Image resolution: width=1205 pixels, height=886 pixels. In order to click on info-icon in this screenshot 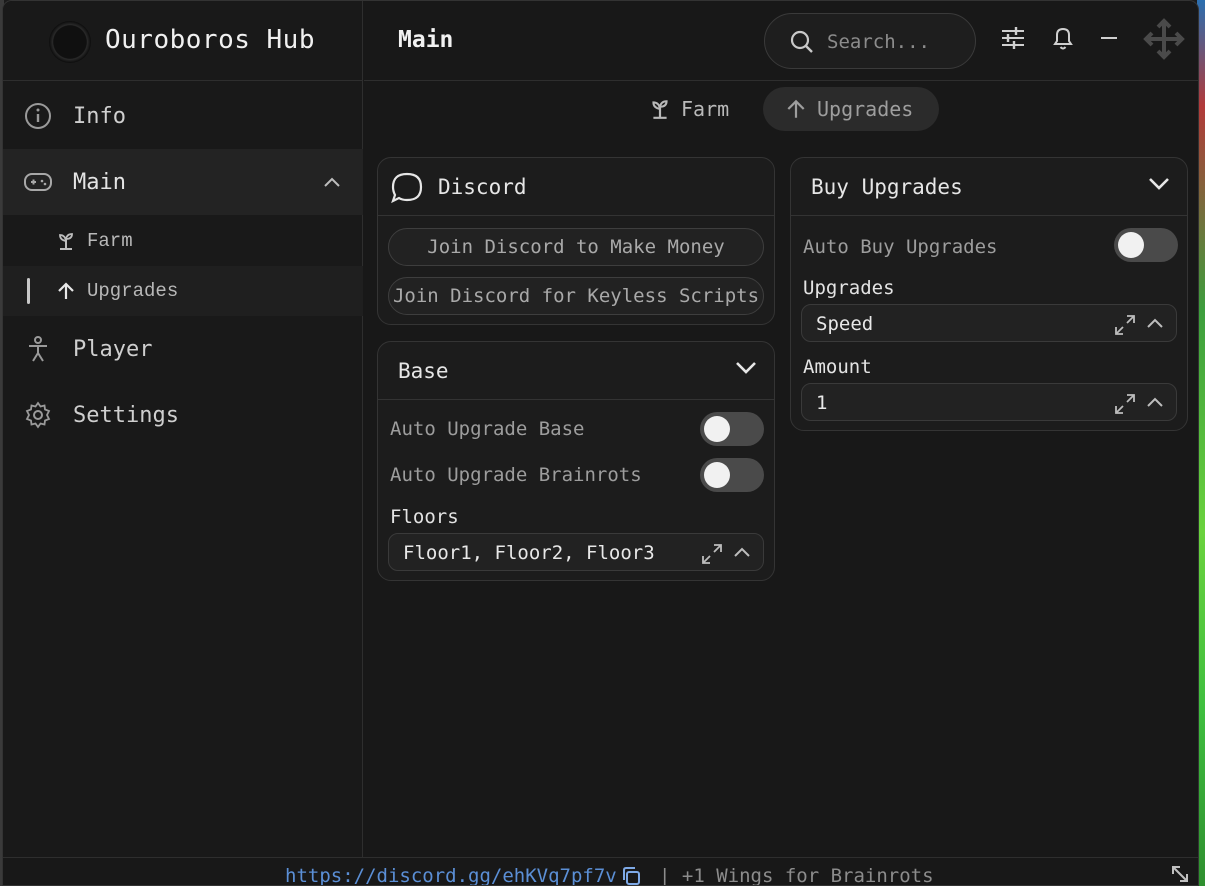, I will do `click(38, 116)`.